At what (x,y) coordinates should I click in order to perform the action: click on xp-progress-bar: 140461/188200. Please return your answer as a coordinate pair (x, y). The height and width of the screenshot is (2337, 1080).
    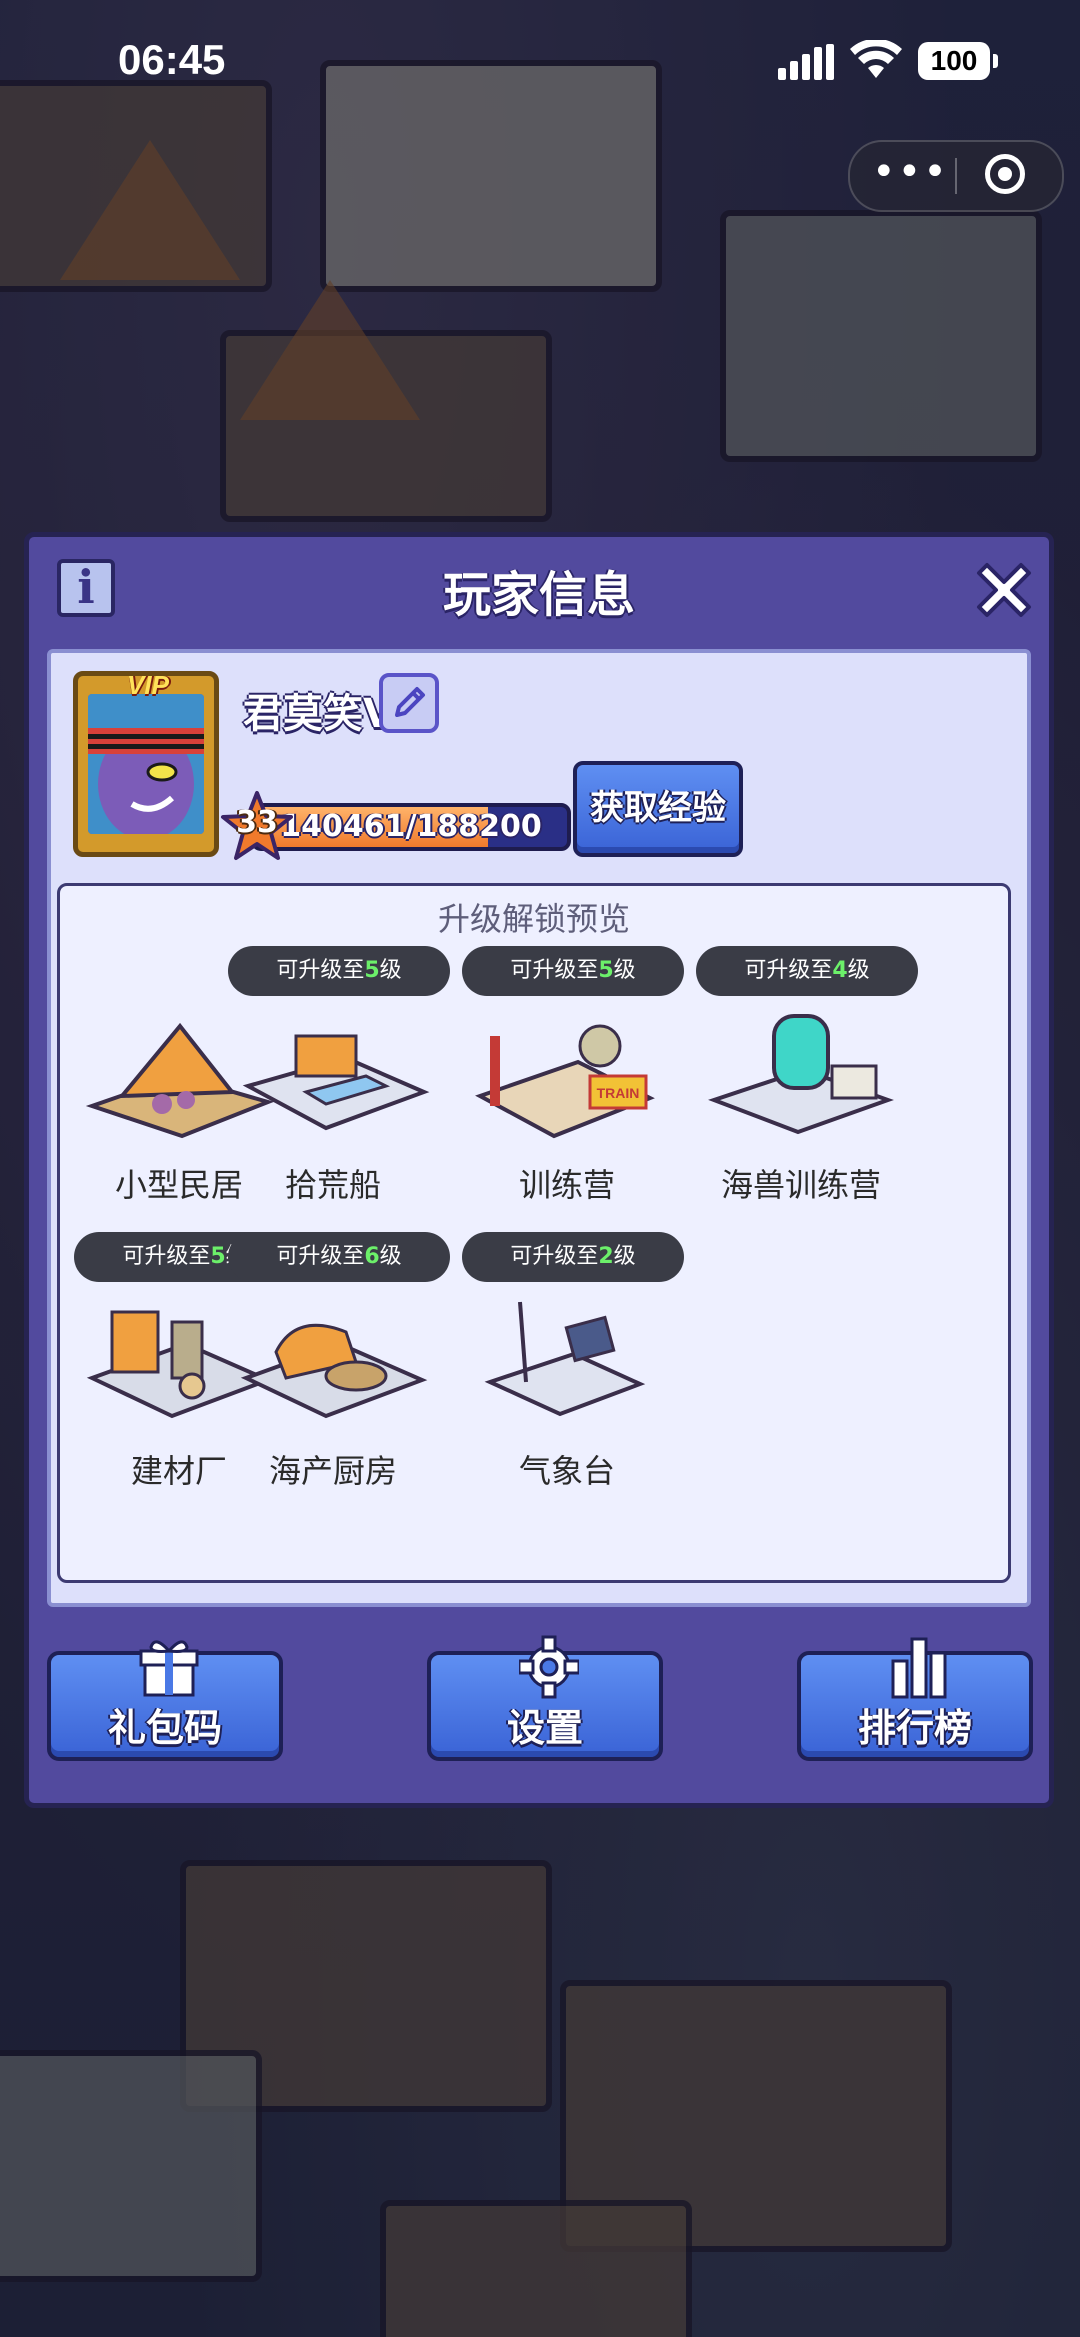
    Looking at the image, I should click on (411, 827).